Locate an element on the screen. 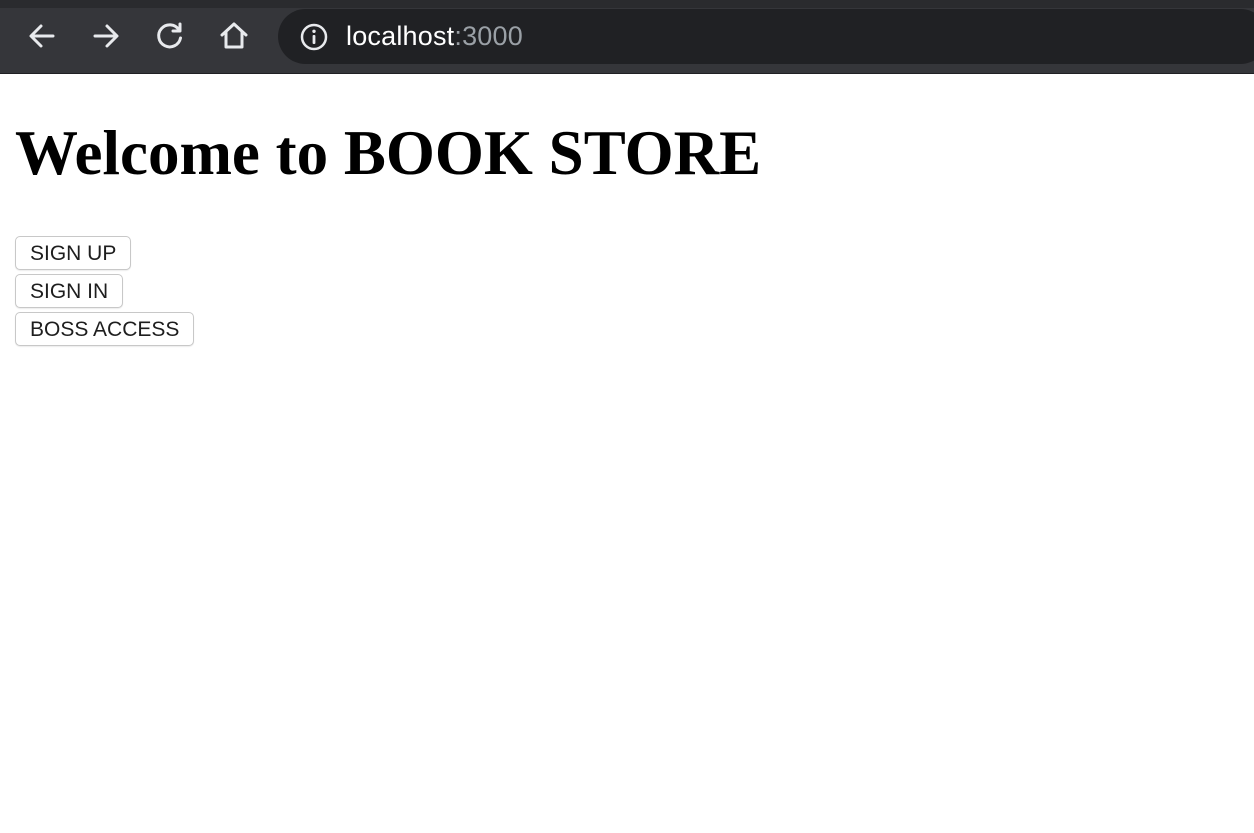 This screenshot has width=1254, height=833. arrow-left-icon is located at coordinates (42, 36).